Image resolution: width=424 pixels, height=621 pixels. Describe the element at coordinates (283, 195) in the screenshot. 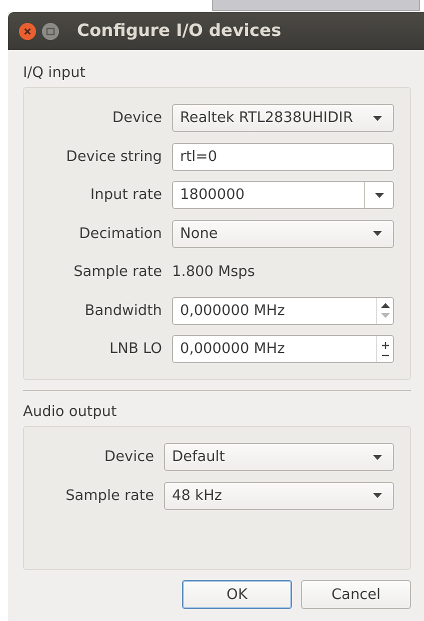

I see `combo-field: 1800000` at that location.